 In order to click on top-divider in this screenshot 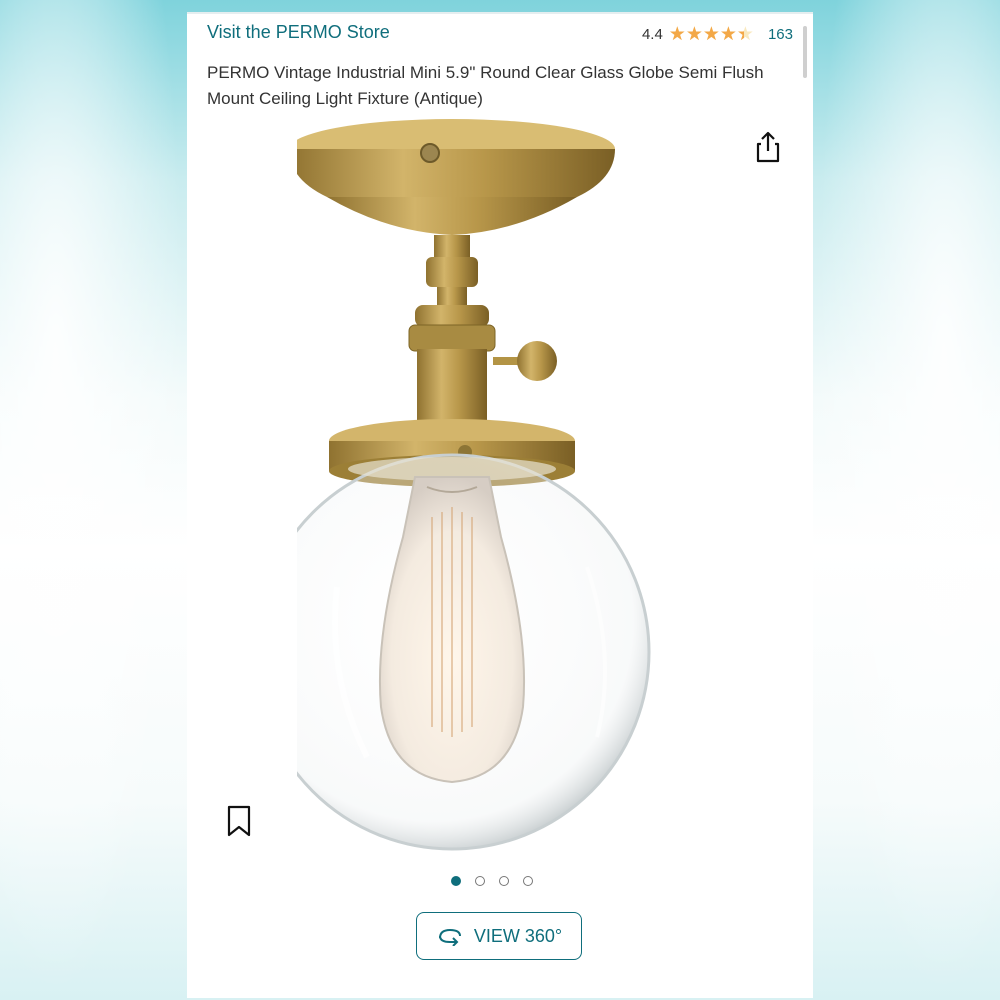, I will do `click(500, 13)`.